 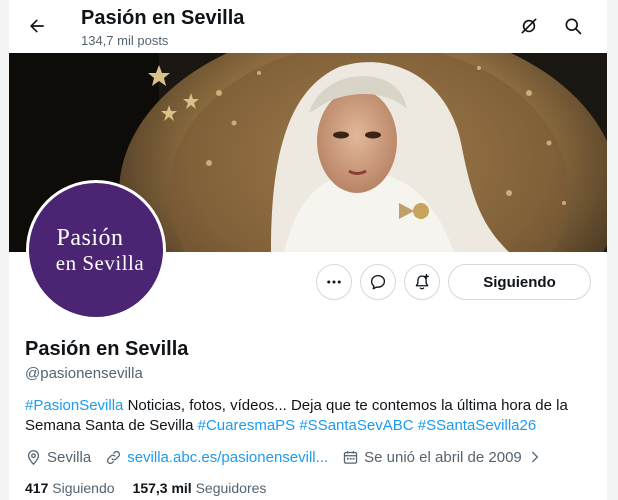 I want to click on following-button: Siguiendo, so click(x=519, y=282).